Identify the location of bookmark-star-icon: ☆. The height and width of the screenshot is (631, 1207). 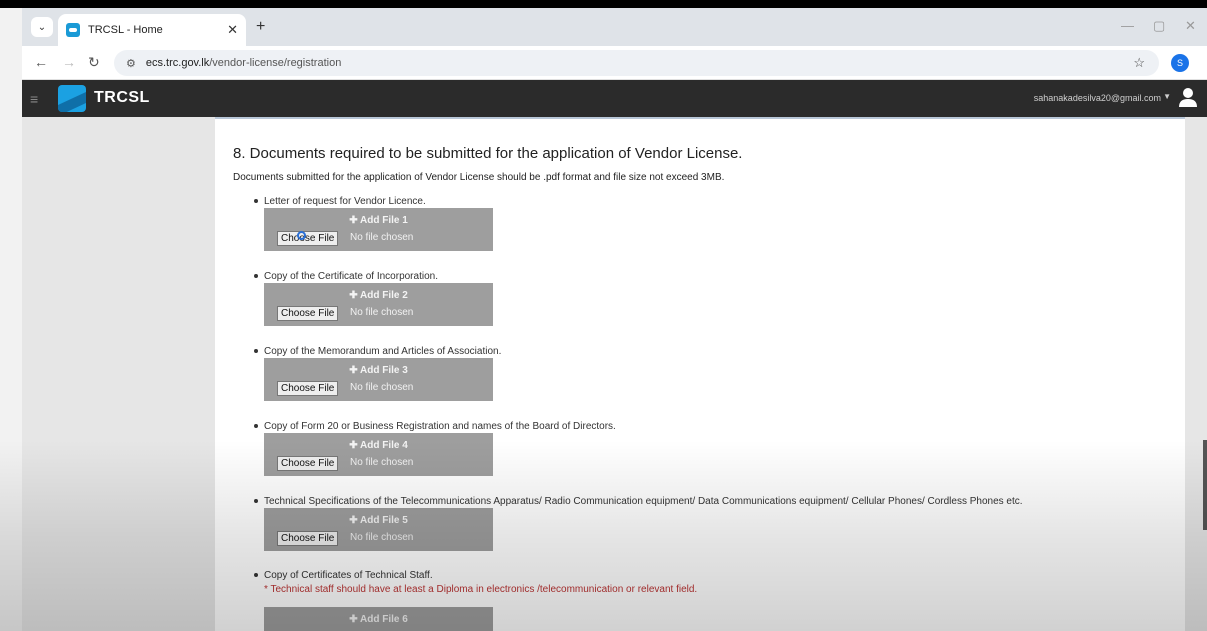
(1139, 63).